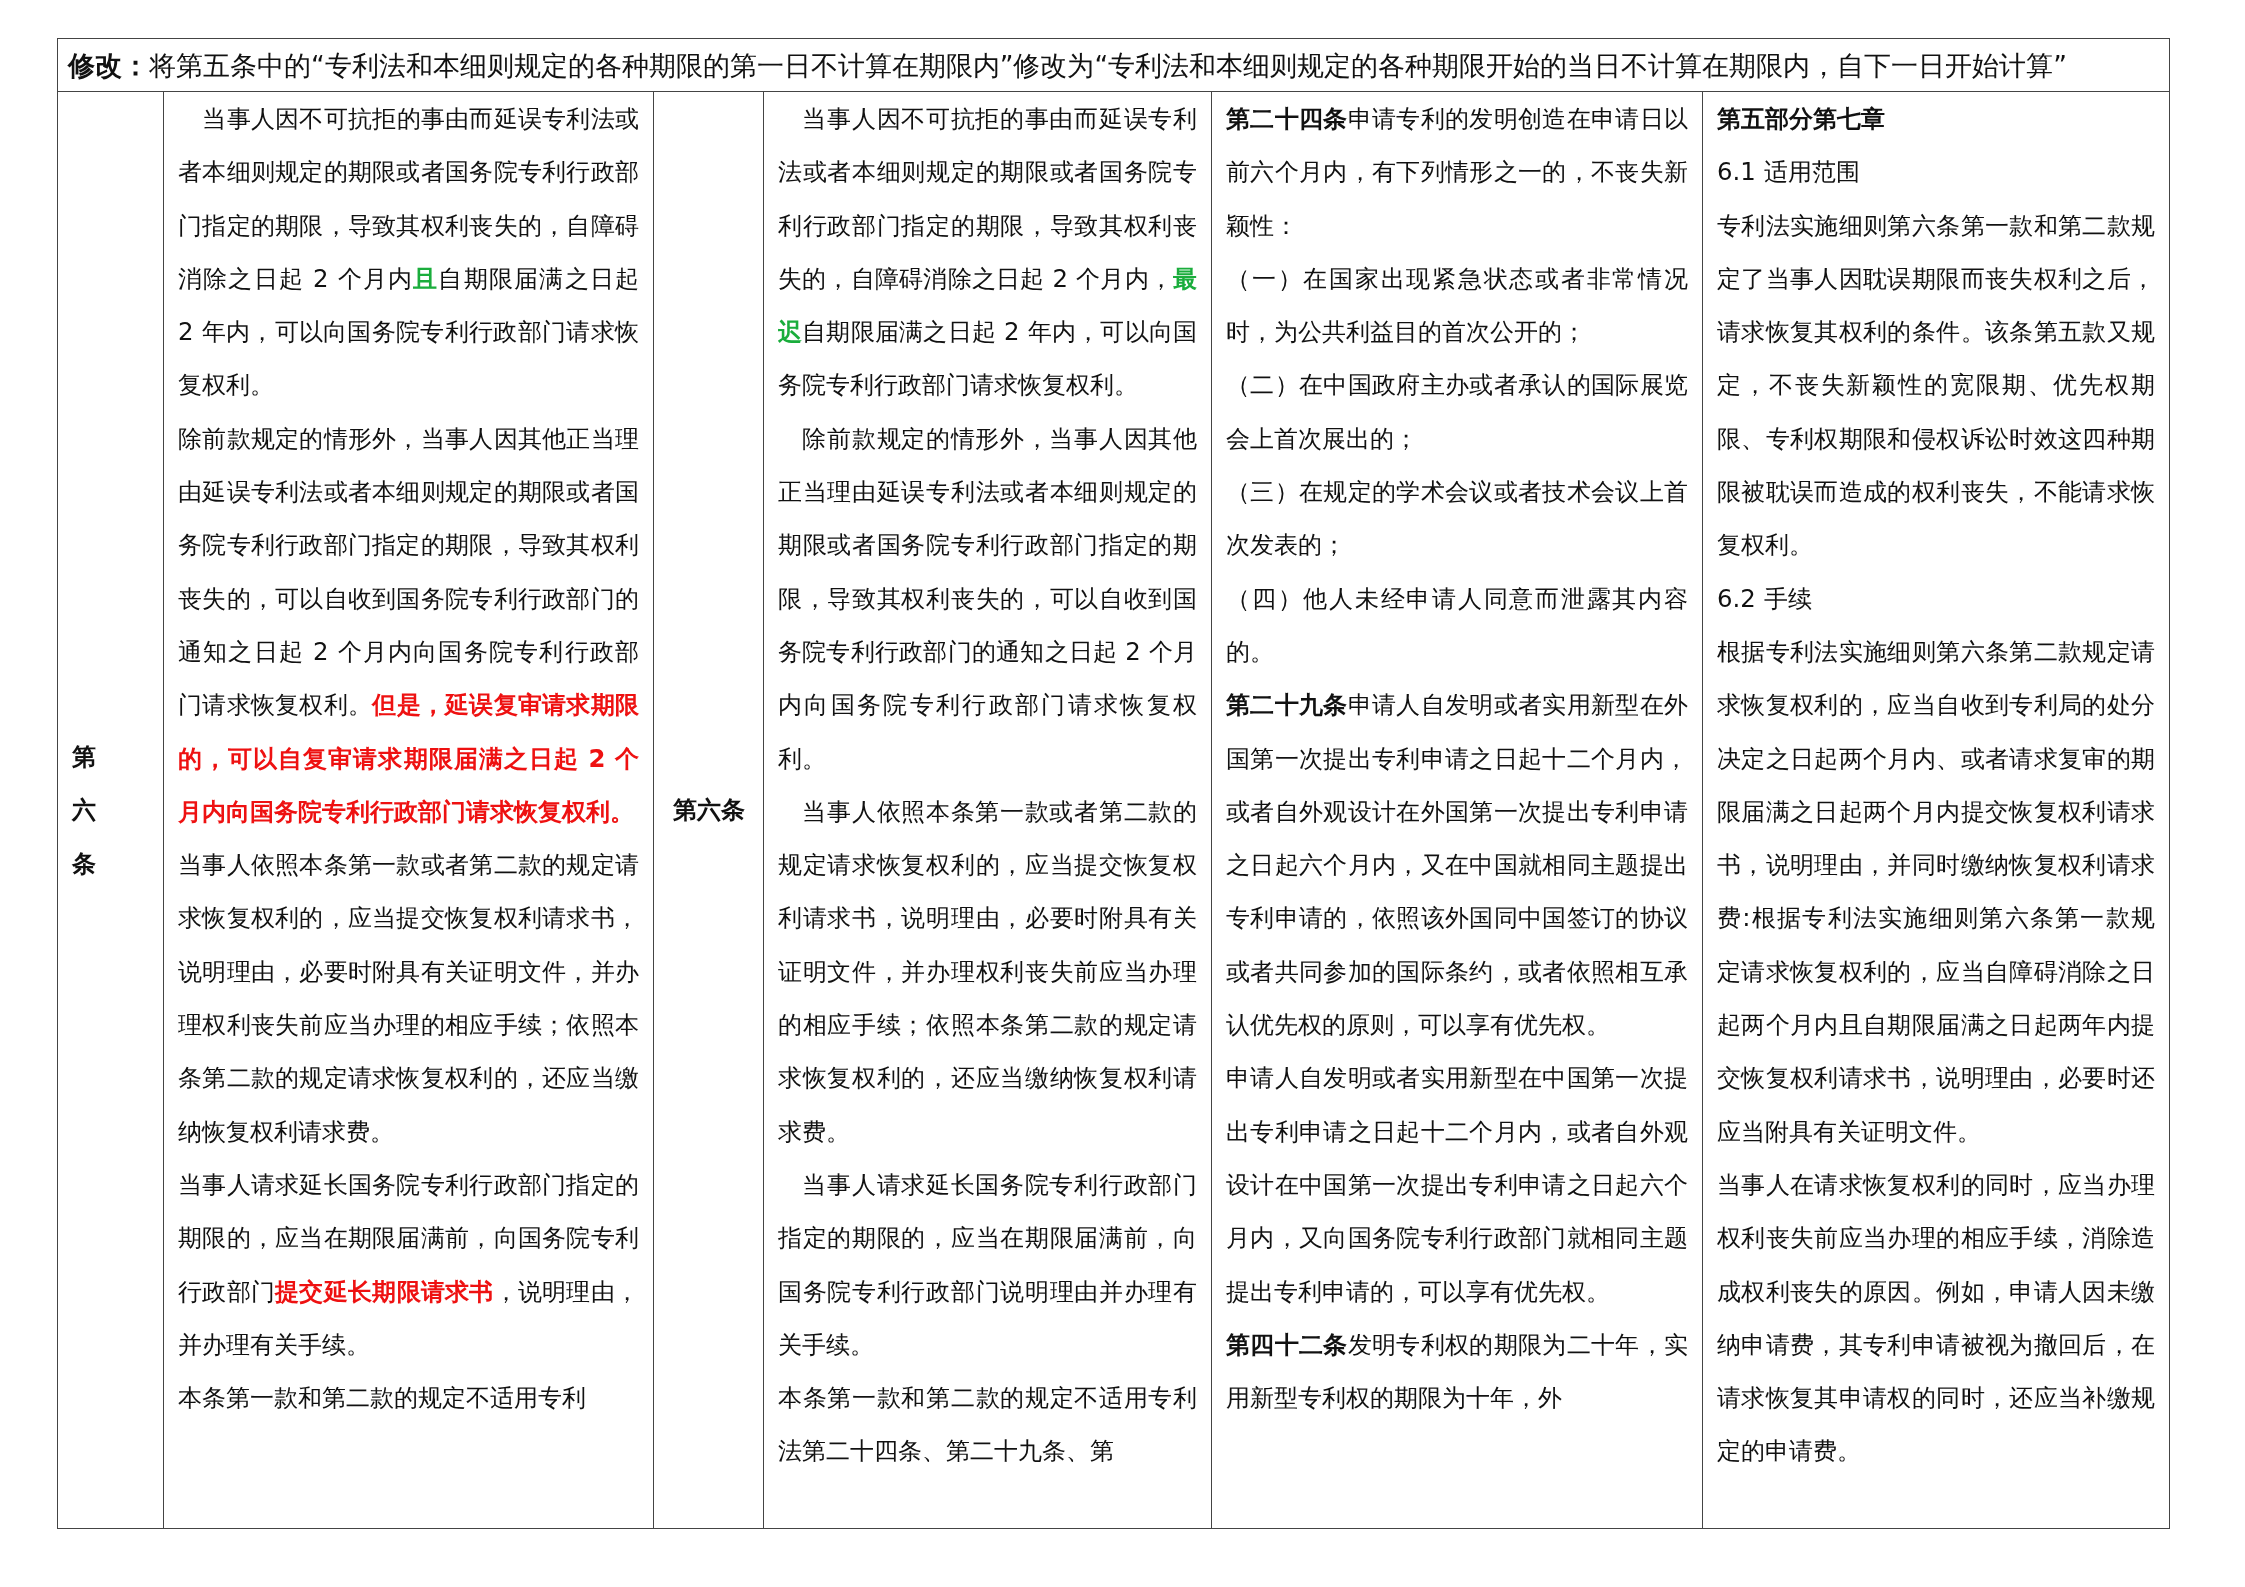  What do you see at coordinates (1789, 172) in the screenshot?
I see `paragraph: 6.1 适用范围` at bounding box center [1789, 172].